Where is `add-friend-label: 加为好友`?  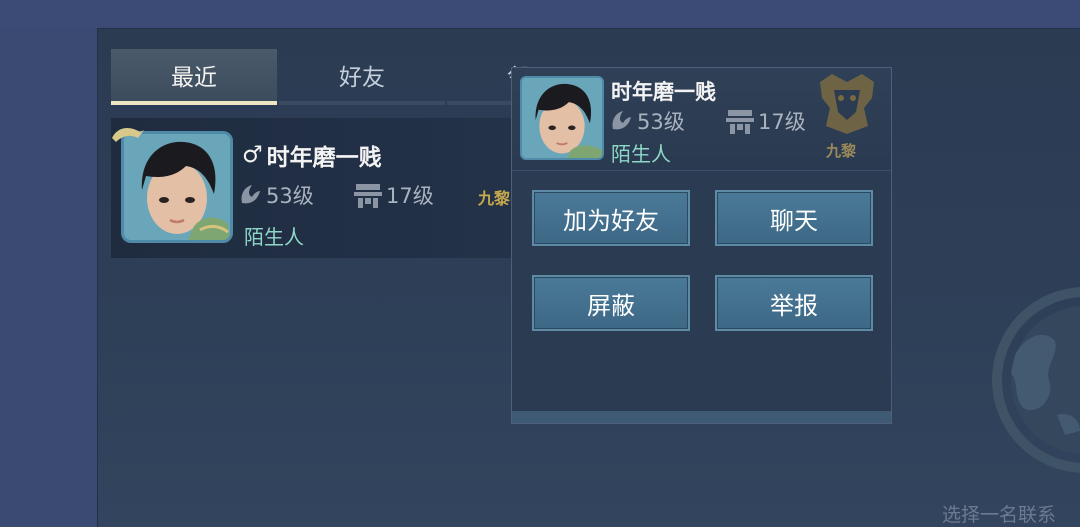 add-friend-label: 加为好友 is located at coordinates (611, 220).